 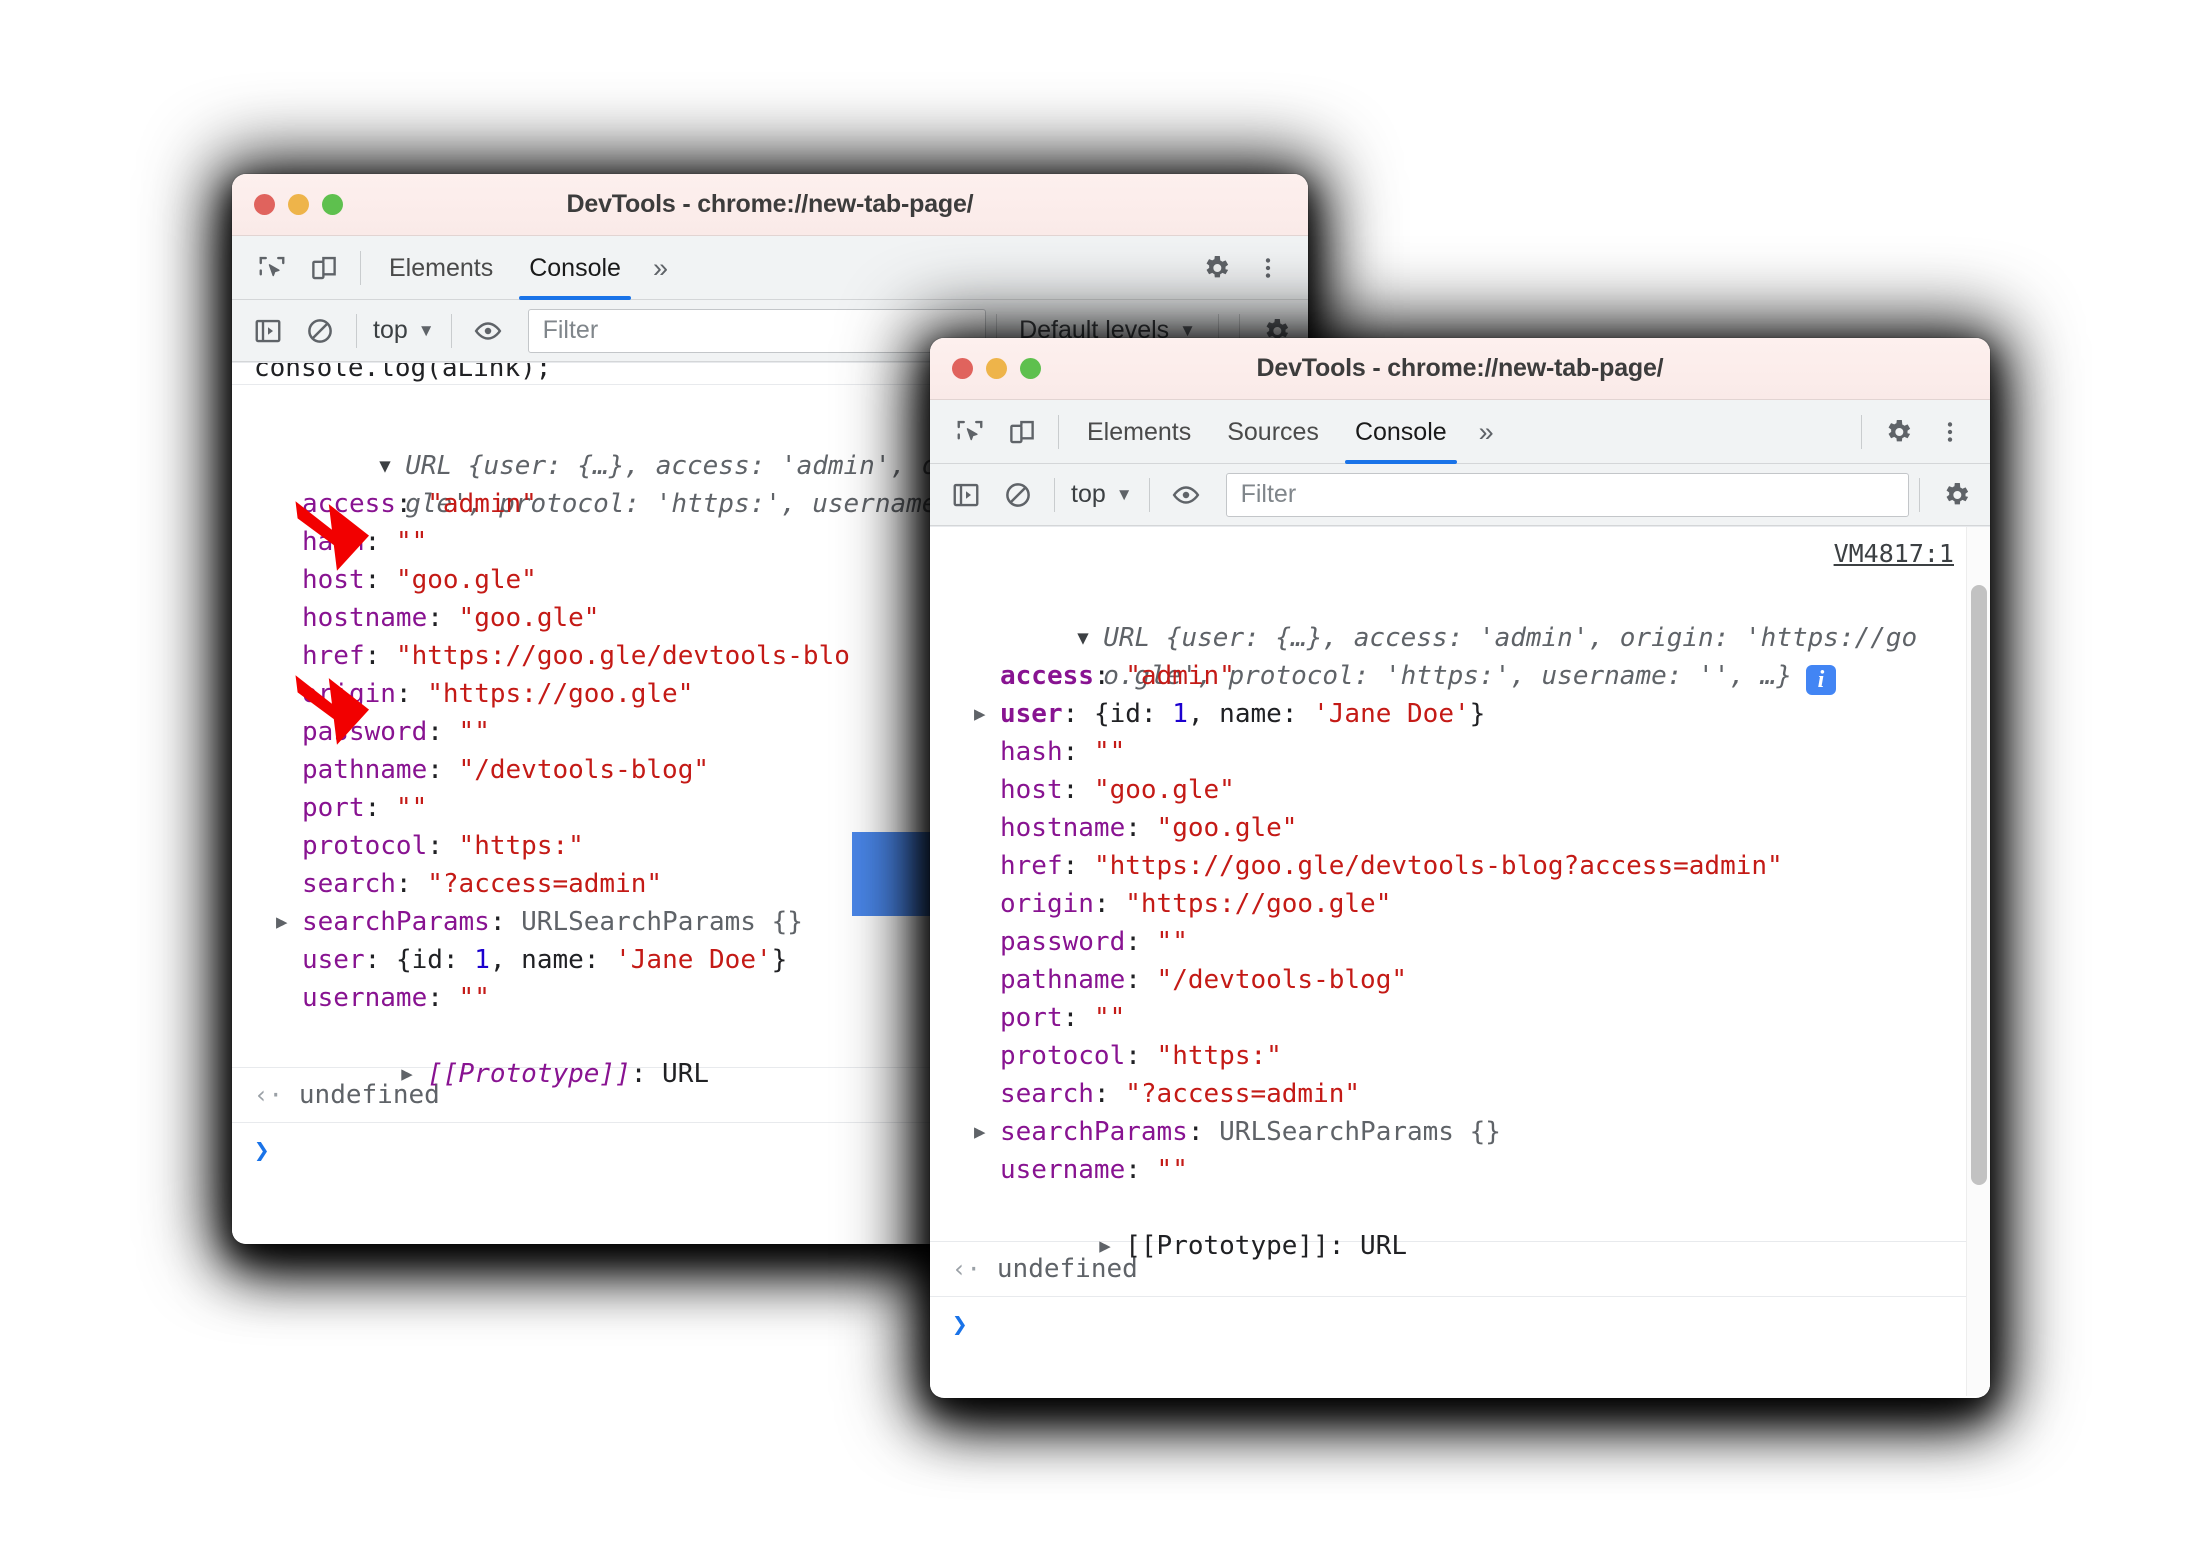 What do you see at coordinates (365, 846) in the screenshot?
I see `property-key: protocol` at bounding box center [365, 846].